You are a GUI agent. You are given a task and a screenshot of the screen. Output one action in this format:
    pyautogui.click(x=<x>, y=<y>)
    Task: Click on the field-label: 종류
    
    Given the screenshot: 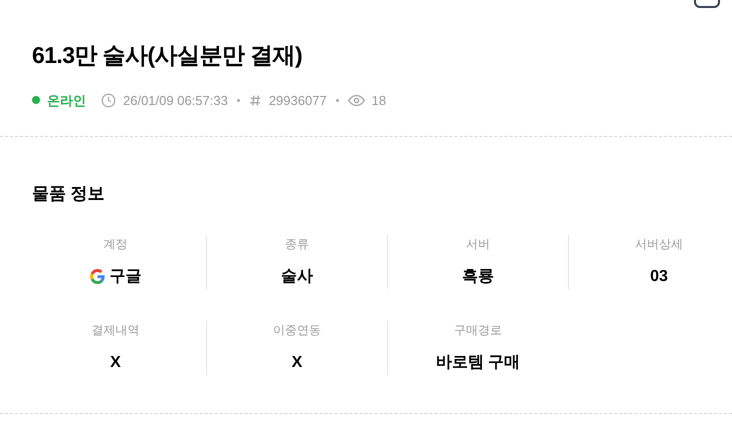 What is the action you would take?
    pyautogui.click(x=297, y=244)
    